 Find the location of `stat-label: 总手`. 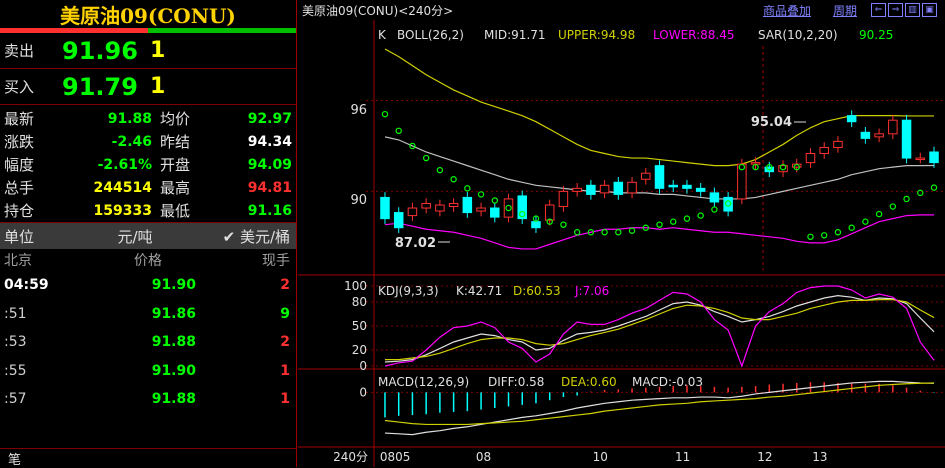

stat-label: 总手 is located at coordinates (19, 188).